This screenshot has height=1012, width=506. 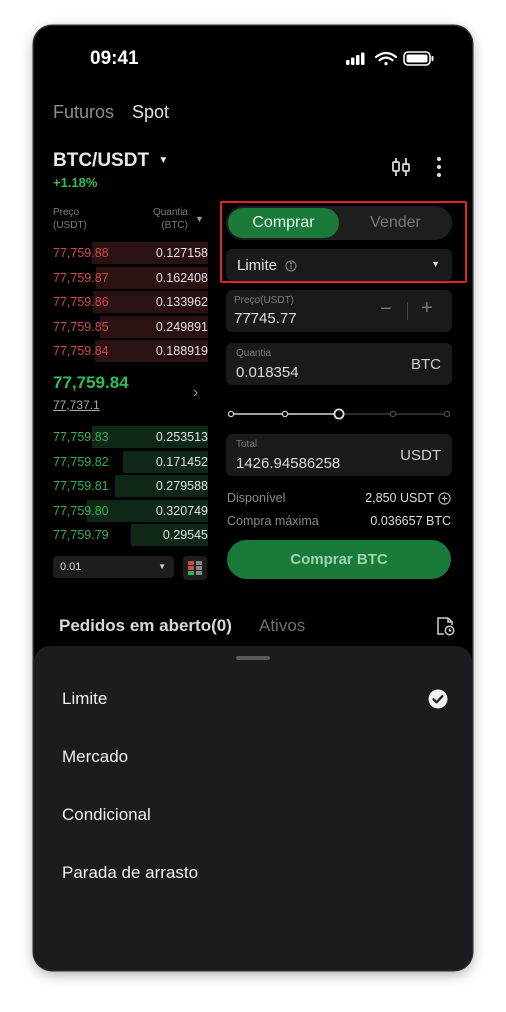 I want to click on row-price: 77,759.86, so click(x=81, y=302).